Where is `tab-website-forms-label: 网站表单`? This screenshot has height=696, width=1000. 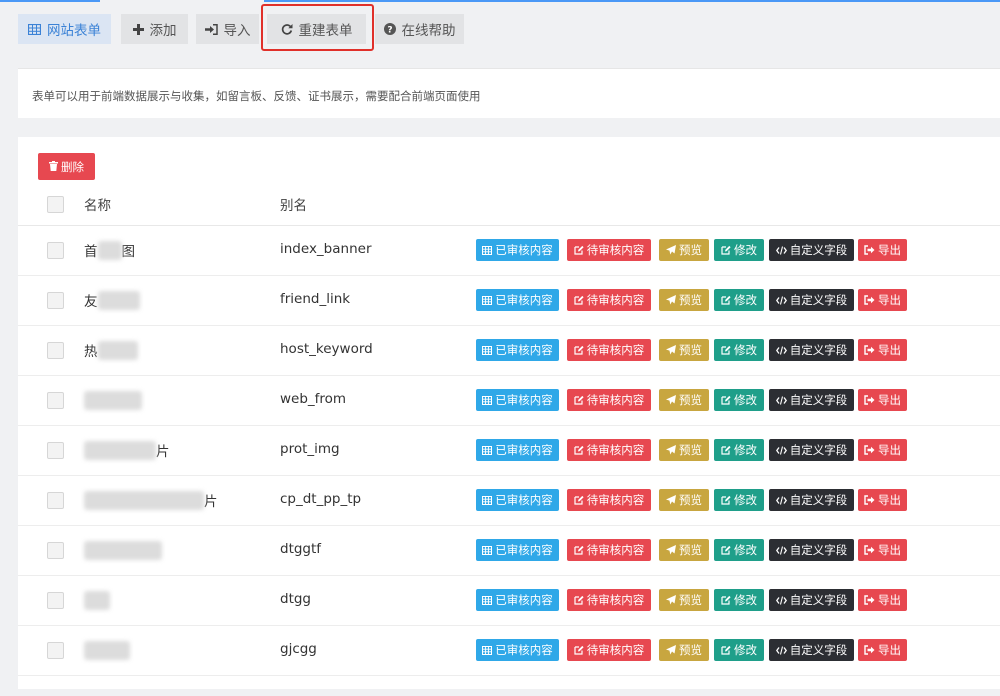
tab-website-forms-label: 网站表单 is located at coordinates (74, 31).